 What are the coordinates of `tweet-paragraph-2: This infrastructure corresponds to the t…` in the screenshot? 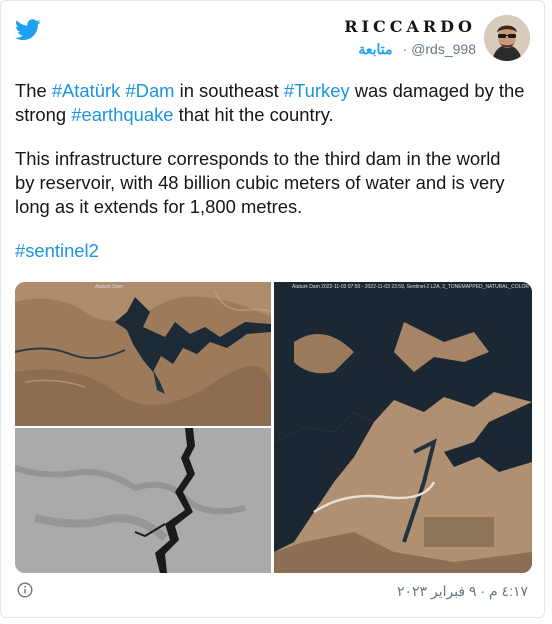 It's located at (260, 182).